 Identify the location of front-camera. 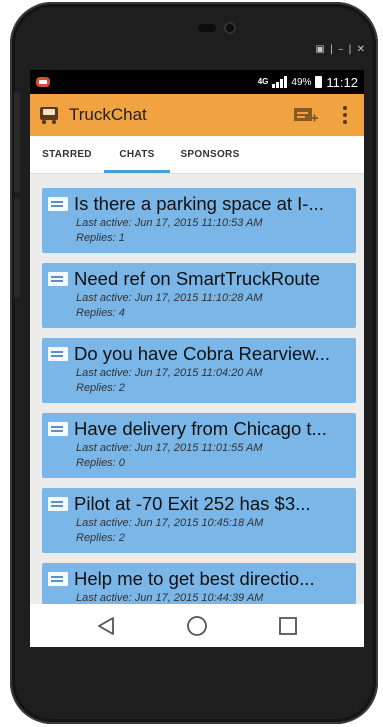
(230, 28).